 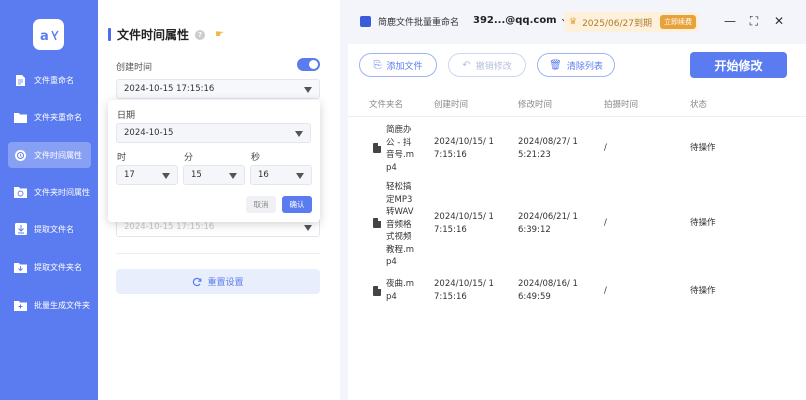 What do you see at coordinates (58, 155) in the screenshot?
I see `sidebar-item-label: 文件时间属性` at bounding box center [58, 155].